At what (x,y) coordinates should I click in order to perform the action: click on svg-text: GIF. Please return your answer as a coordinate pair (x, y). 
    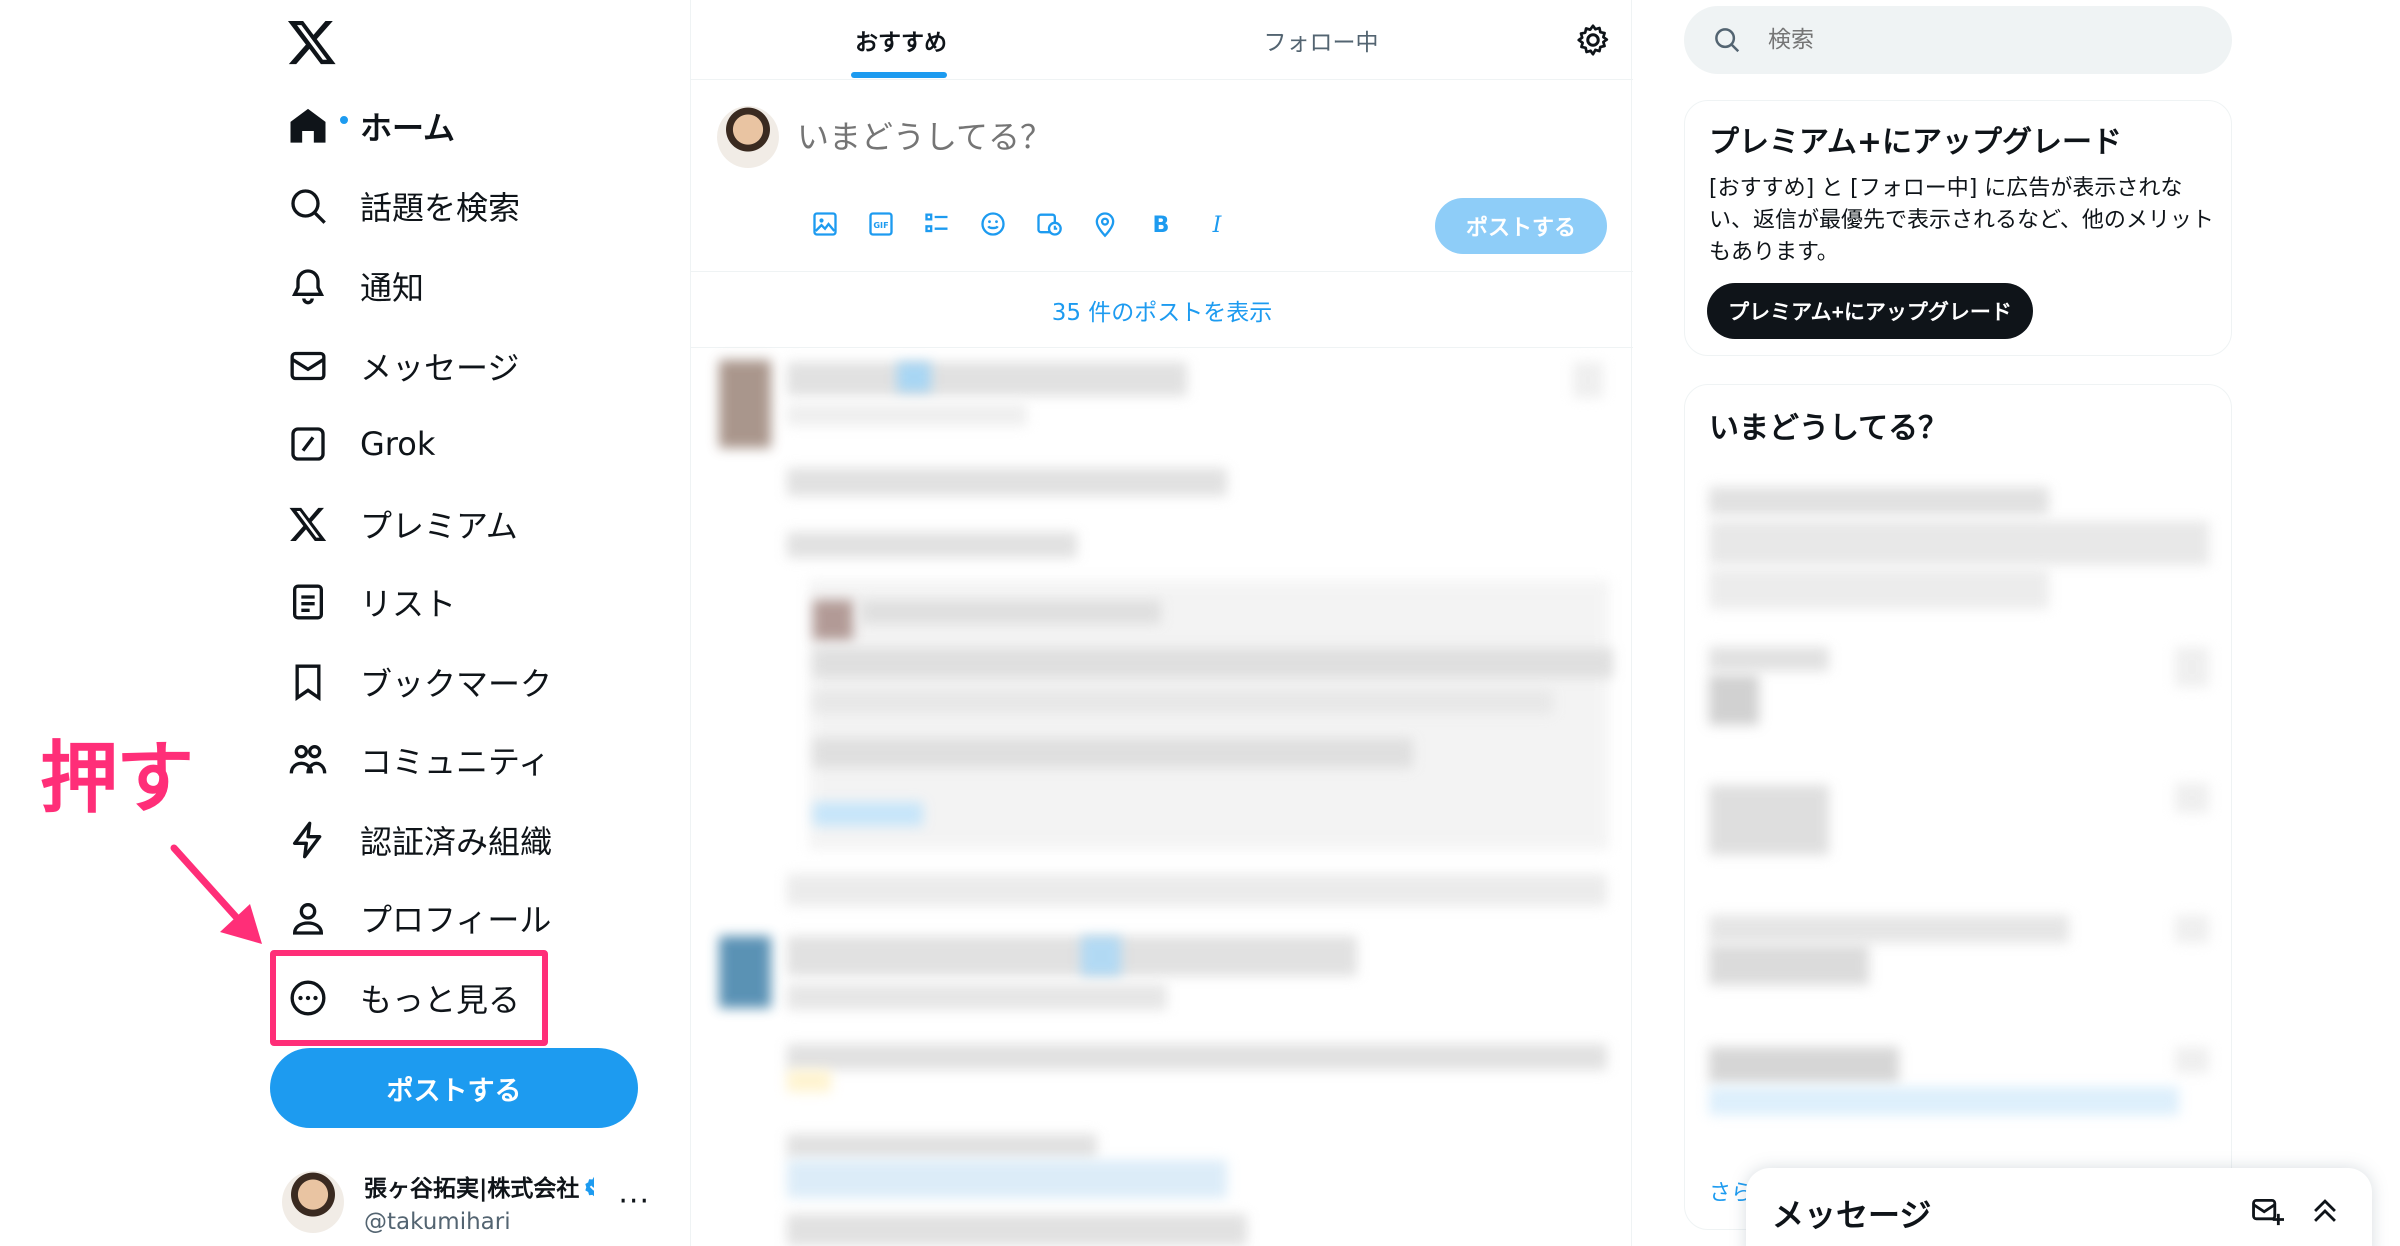
    Looking at the image, I should click on (880, 225).